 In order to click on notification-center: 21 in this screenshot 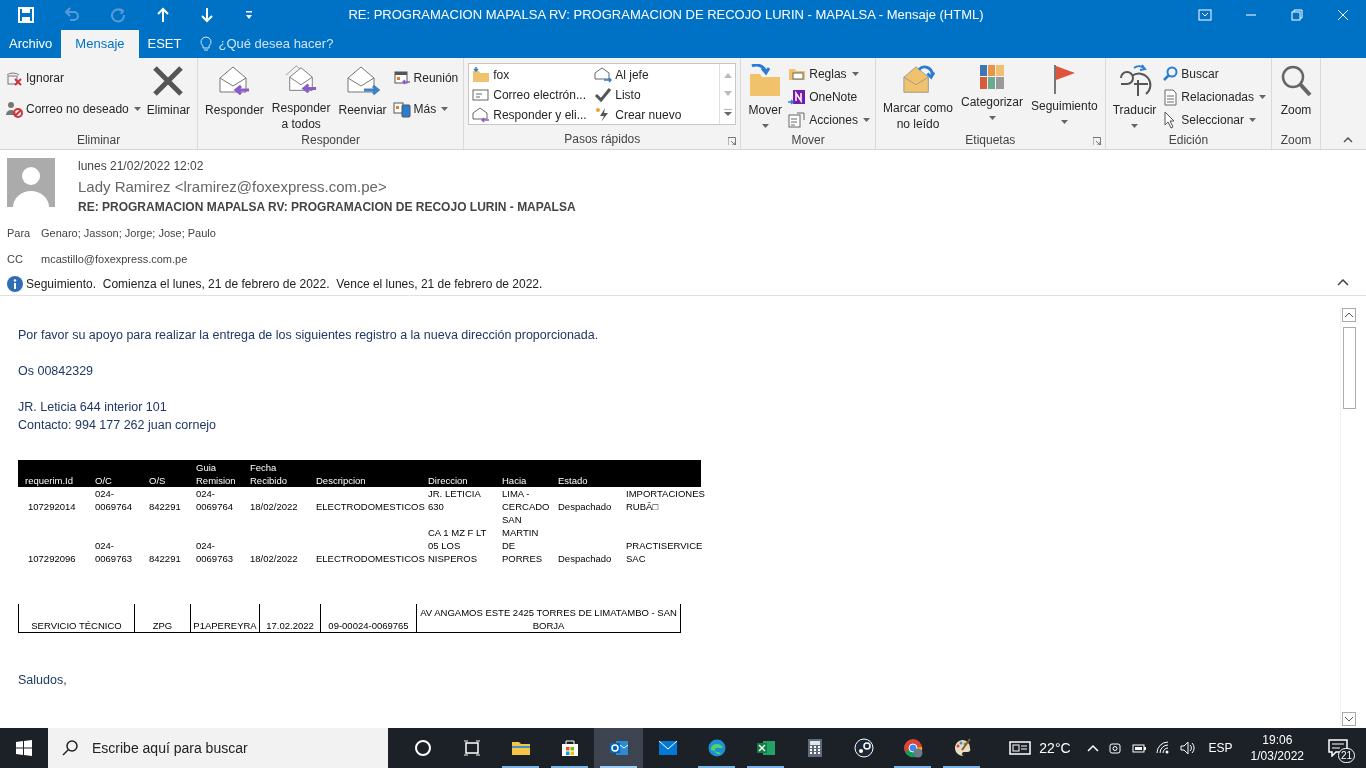, I will do `click(1338, 748)`.